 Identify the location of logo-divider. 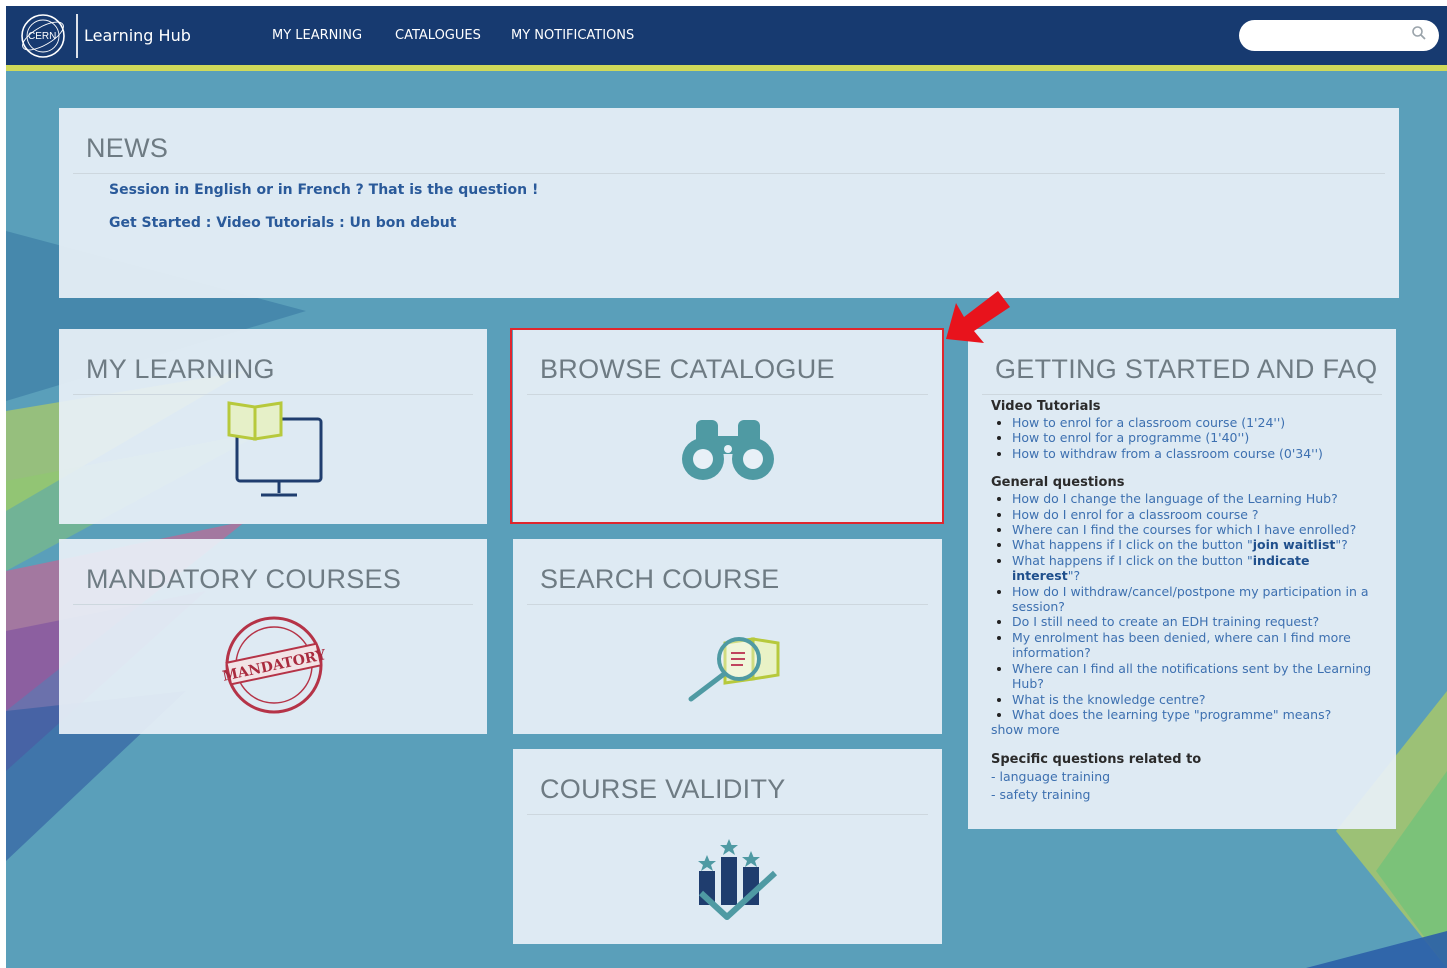
(77, 36).